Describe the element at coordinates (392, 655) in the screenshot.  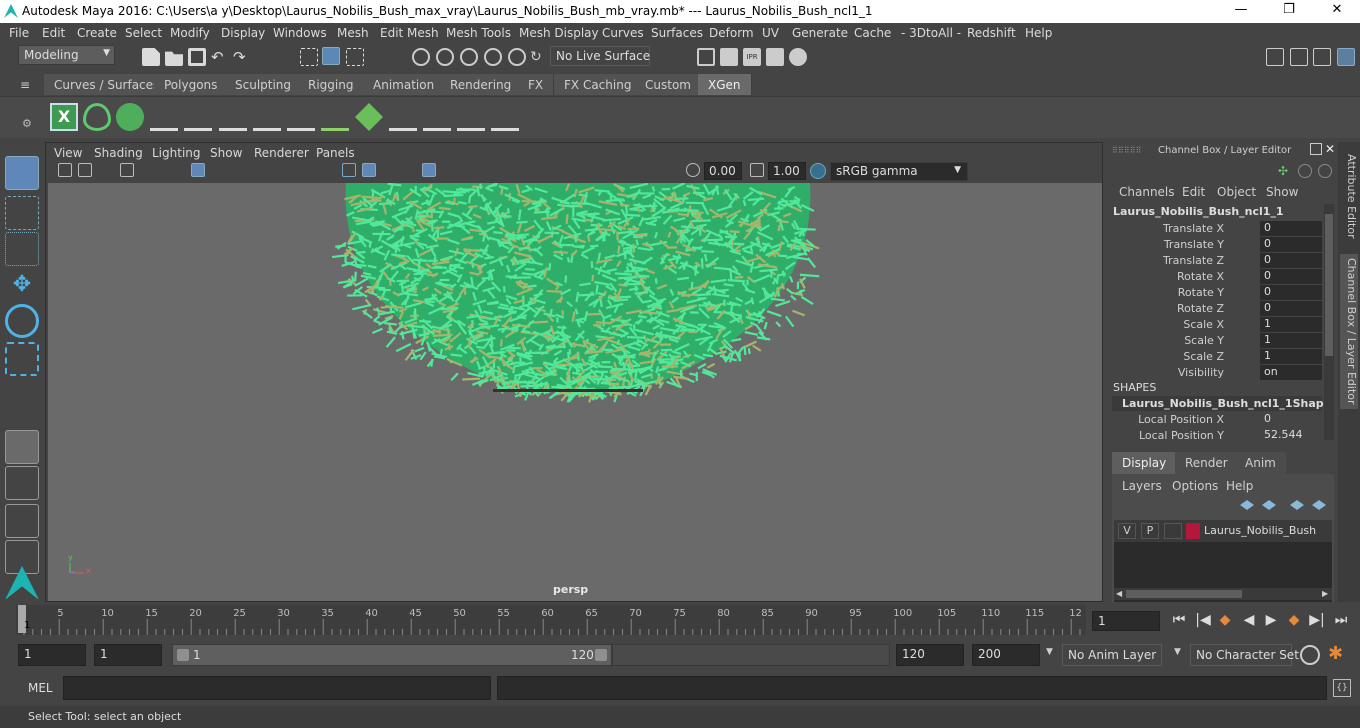
I see `range-bar: 1 120` at that location.